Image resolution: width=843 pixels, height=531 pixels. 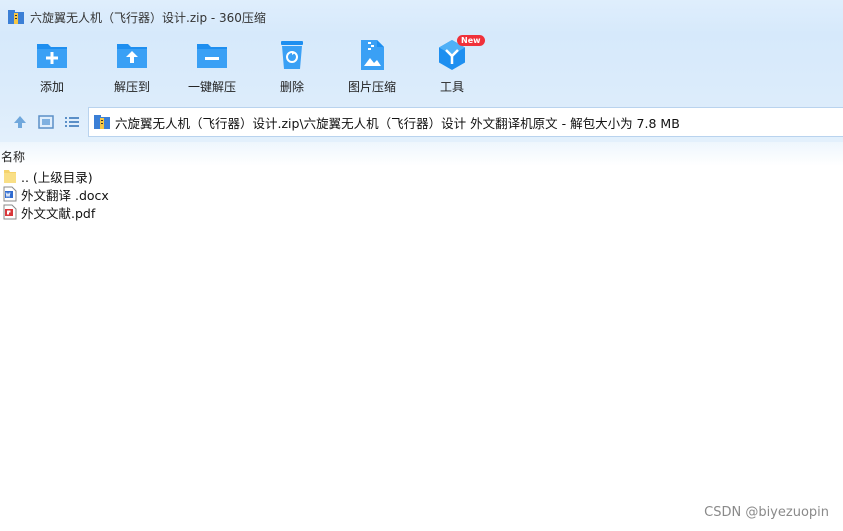 What do you see at coordinates (10, 212) in the screenshot?
I see `pdf-file-icon` at bounding box center [10, 212].